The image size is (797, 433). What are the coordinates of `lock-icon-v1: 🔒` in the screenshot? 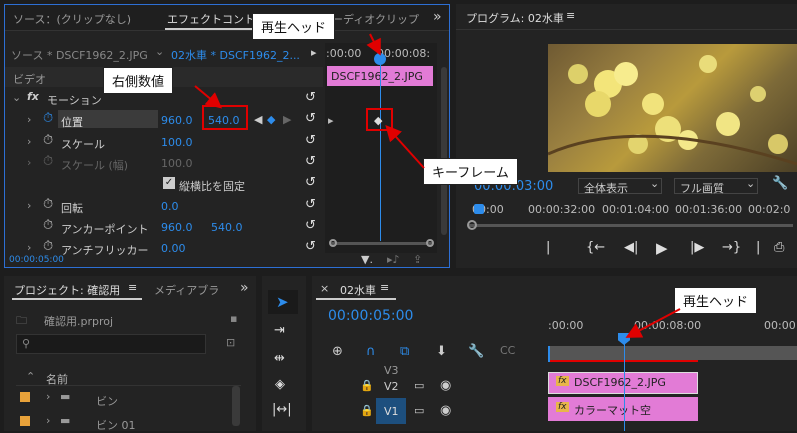 It's located at (367, 410).